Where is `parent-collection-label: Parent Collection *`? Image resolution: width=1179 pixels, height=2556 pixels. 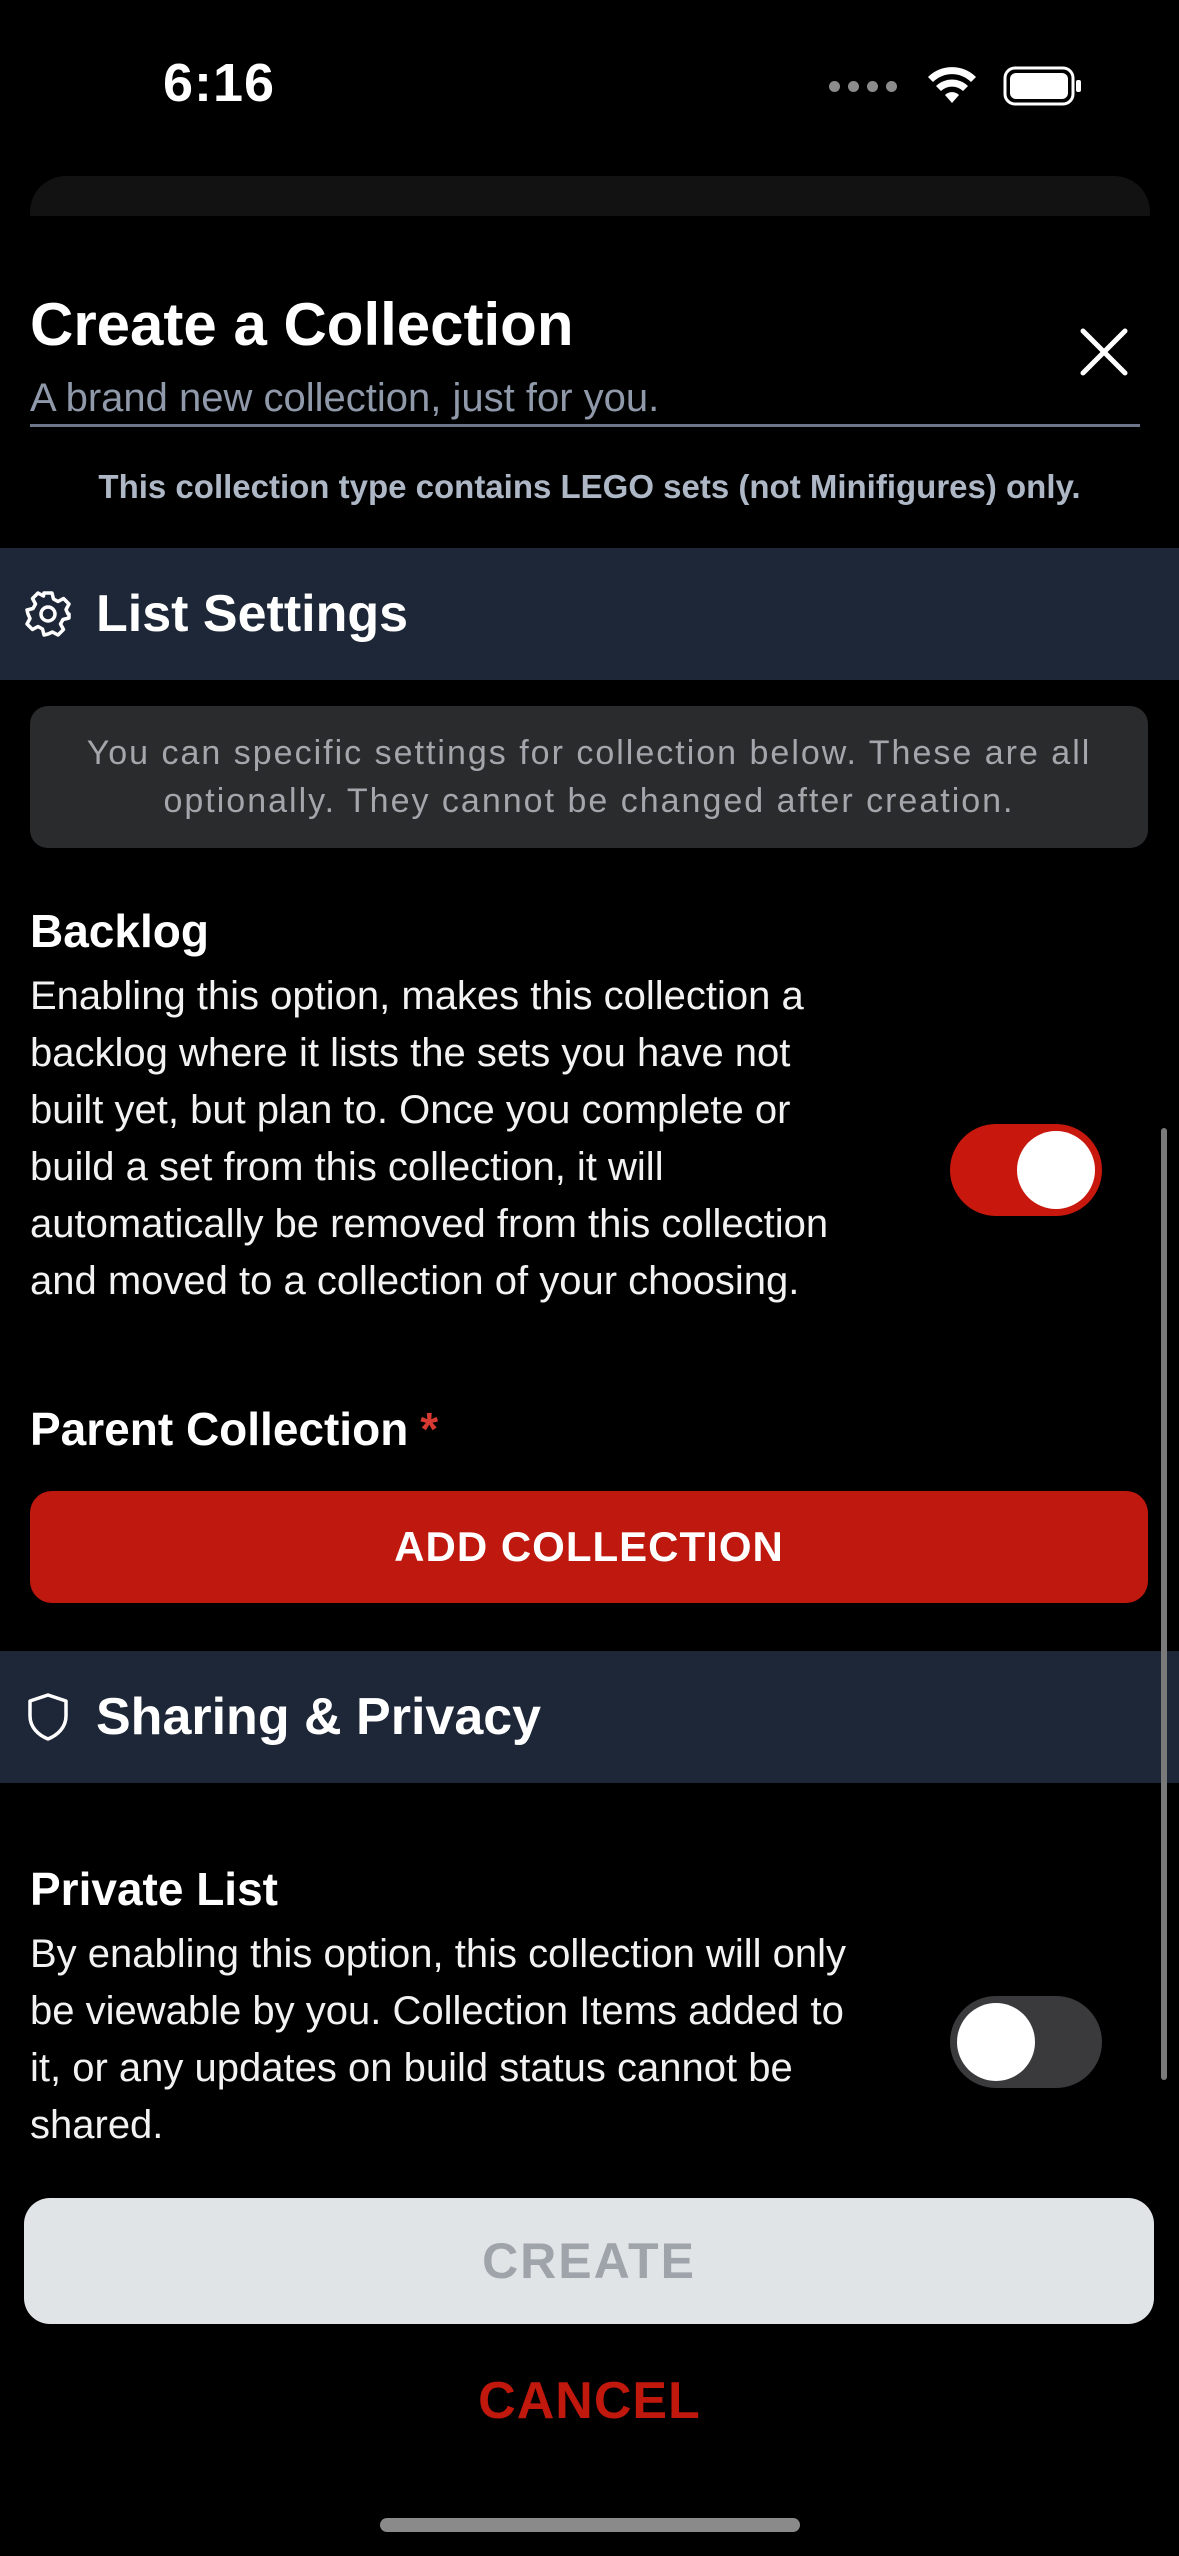
parent-collection-label: Parent Collection * is located at coordinates (234, 1429).